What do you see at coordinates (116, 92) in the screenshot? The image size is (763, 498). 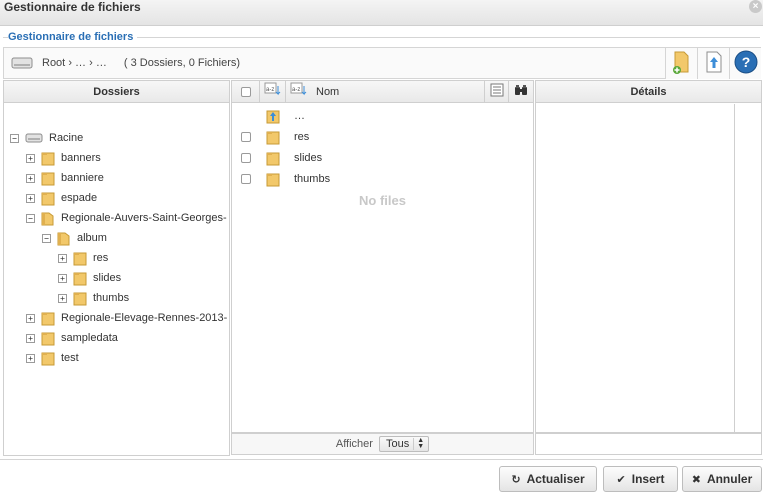 I see `folders-header: Dossiers` at bounding box center [116, 92].